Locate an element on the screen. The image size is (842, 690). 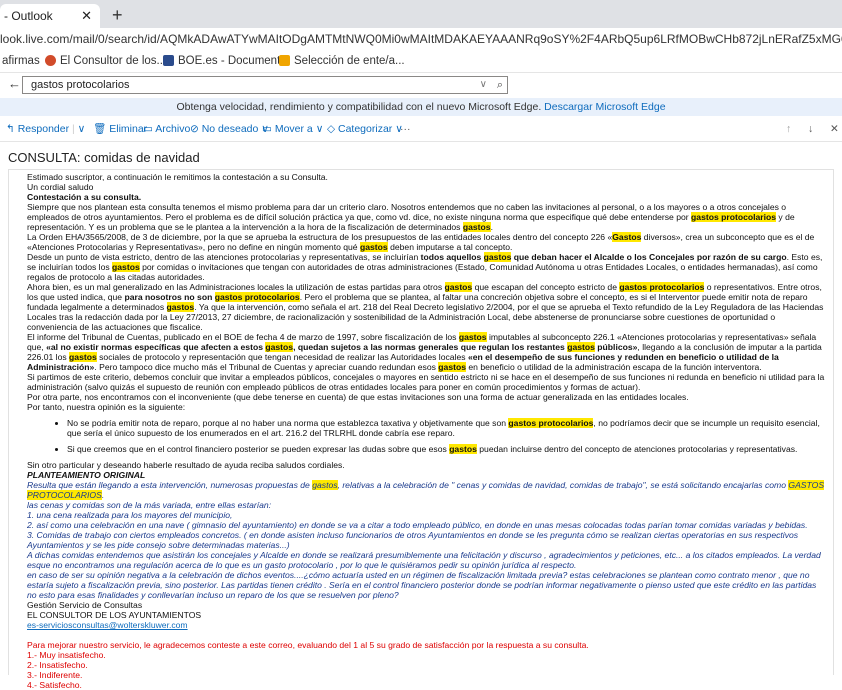
bookmark-afirmas: afirmas is located at coordinates (21, 61).